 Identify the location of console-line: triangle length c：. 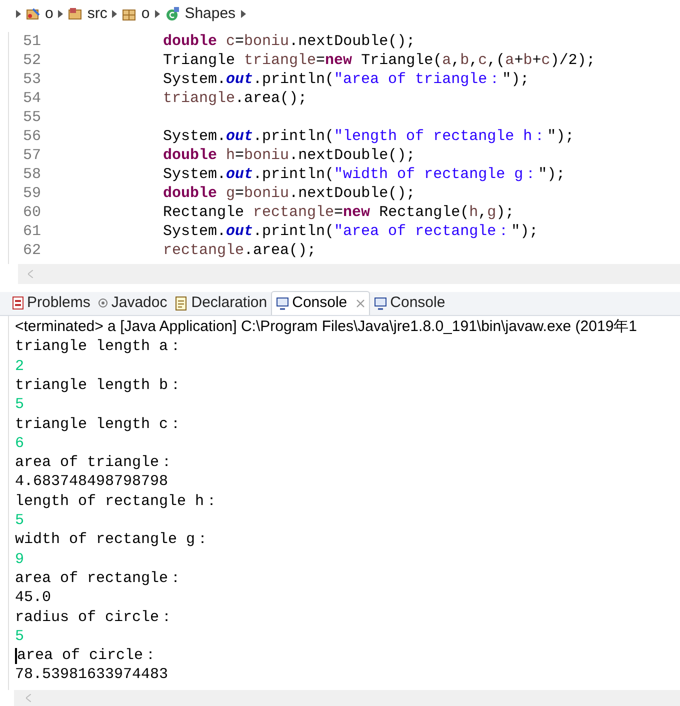
(99, 424).